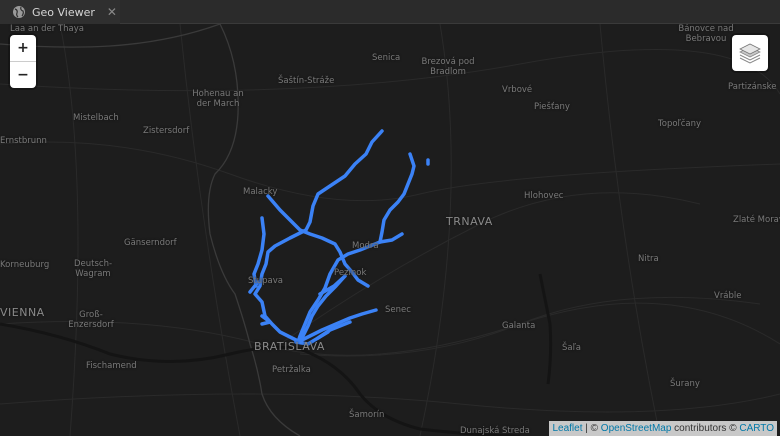 Image resolution: width=780 pixels, height=436 pixels. Describe the element at coordinates (390, 12) in the screenshot. I see `tab-bar: Geo Viewer ✕` at that location.